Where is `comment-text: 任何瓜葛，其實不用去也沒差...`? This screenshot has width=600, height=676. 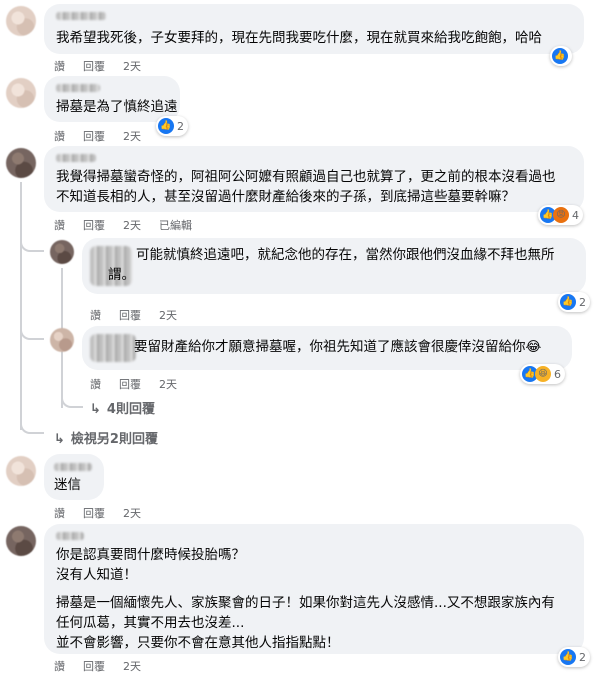 comment-text: 任何瓜葛，其實不用去也沒差... is located at coordinates (150, 623).